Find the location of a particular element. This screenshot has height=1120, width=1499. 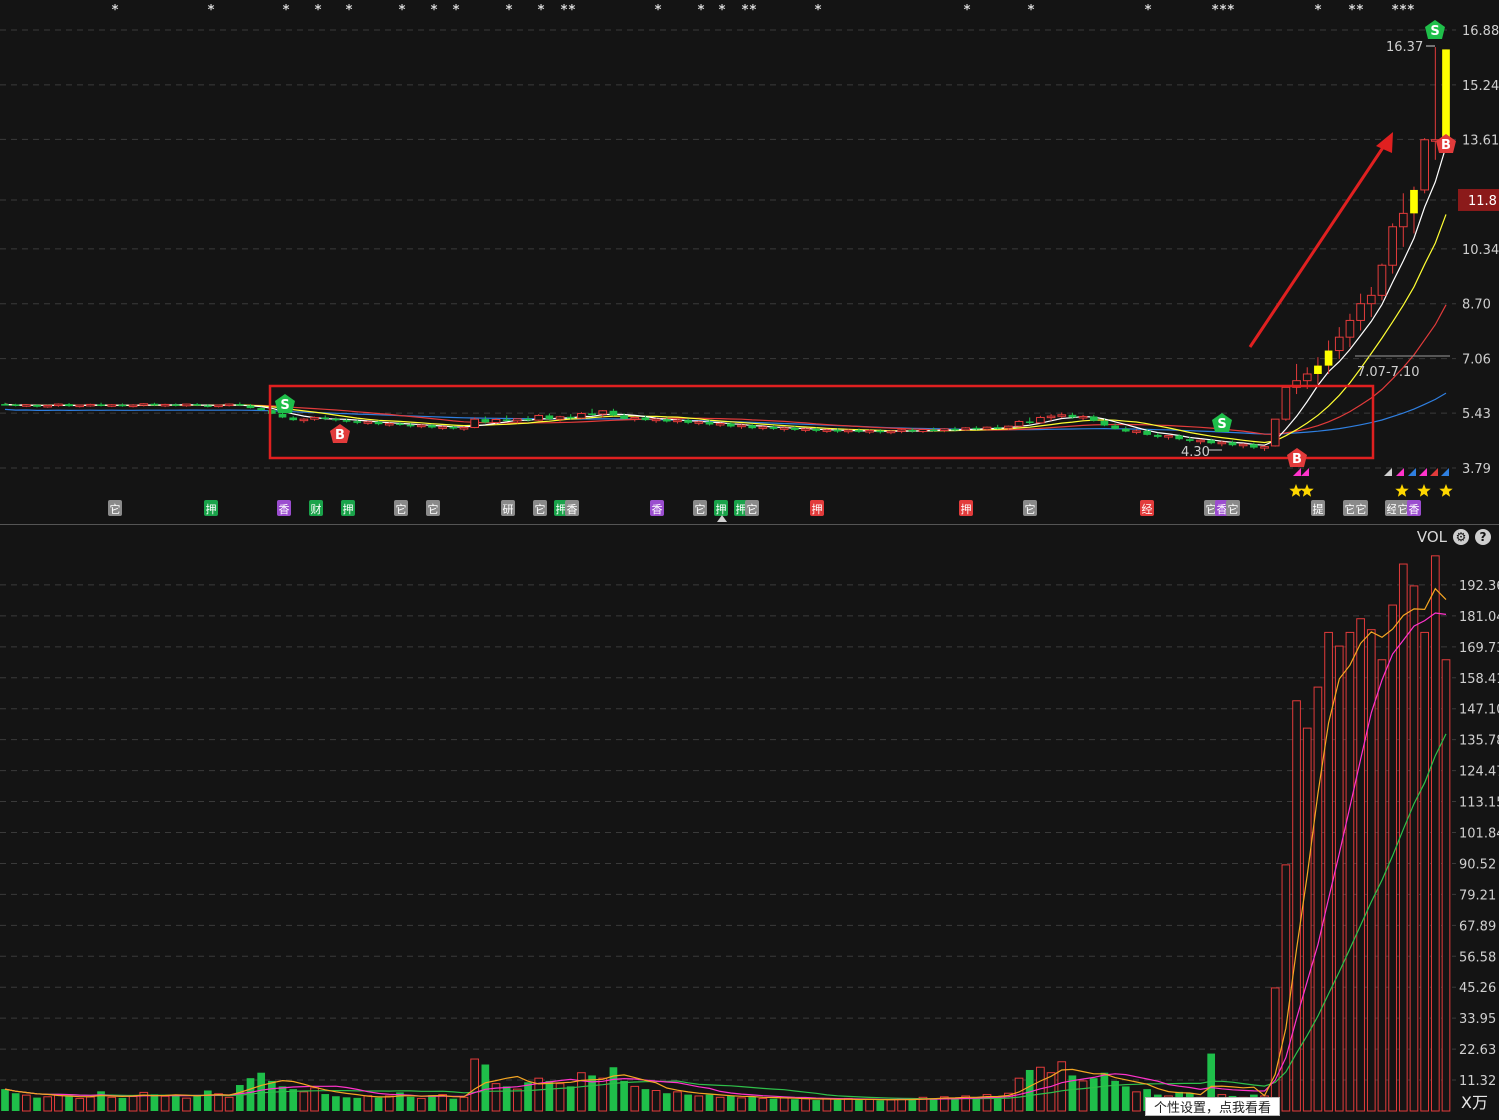

event-tag: 提 is located at coordinates (1318, 508).